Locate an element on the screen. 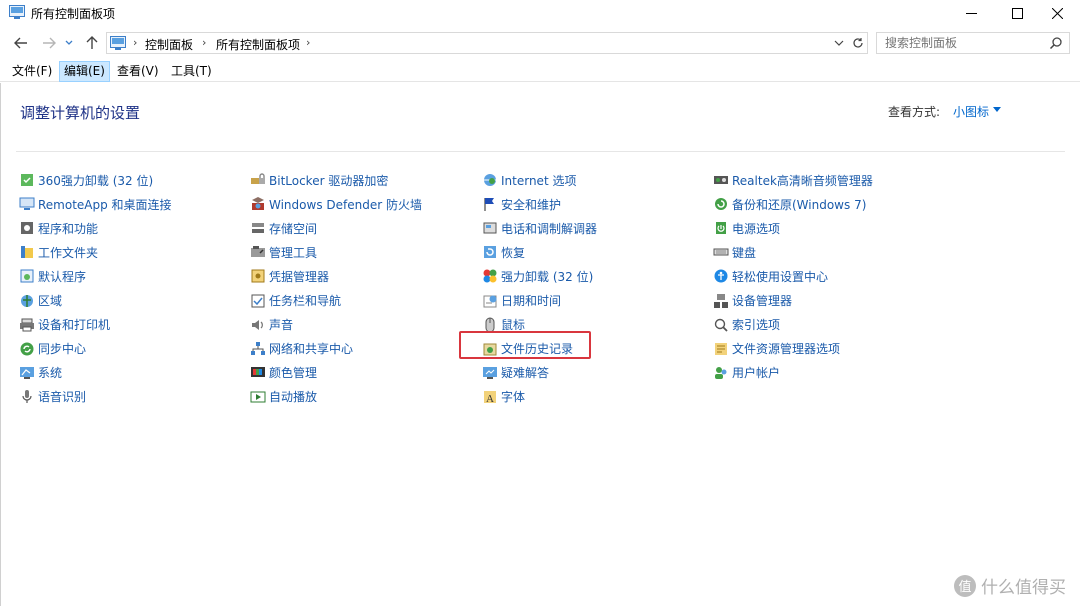  chevron-down-icon is located at coordinates (839, 43).